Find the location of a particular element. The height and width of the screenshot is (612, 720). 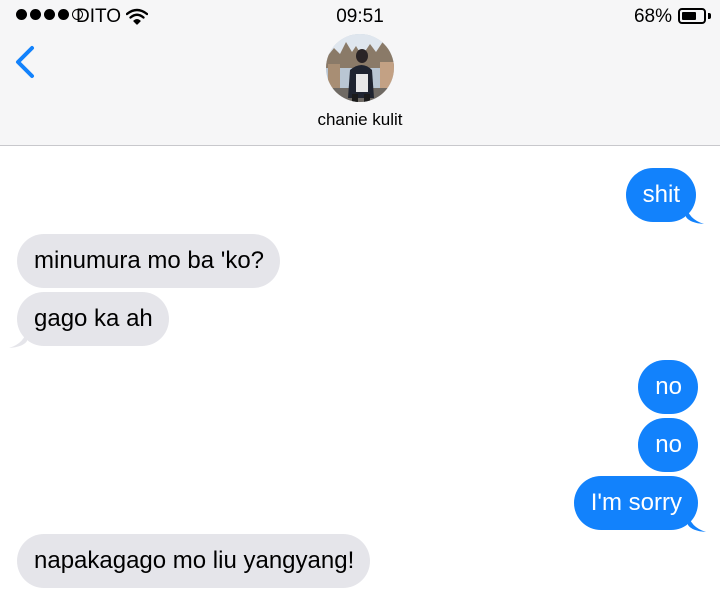

message-bubble-received: napakagago mo liu yangyang! is located at coordinates (194, 561).